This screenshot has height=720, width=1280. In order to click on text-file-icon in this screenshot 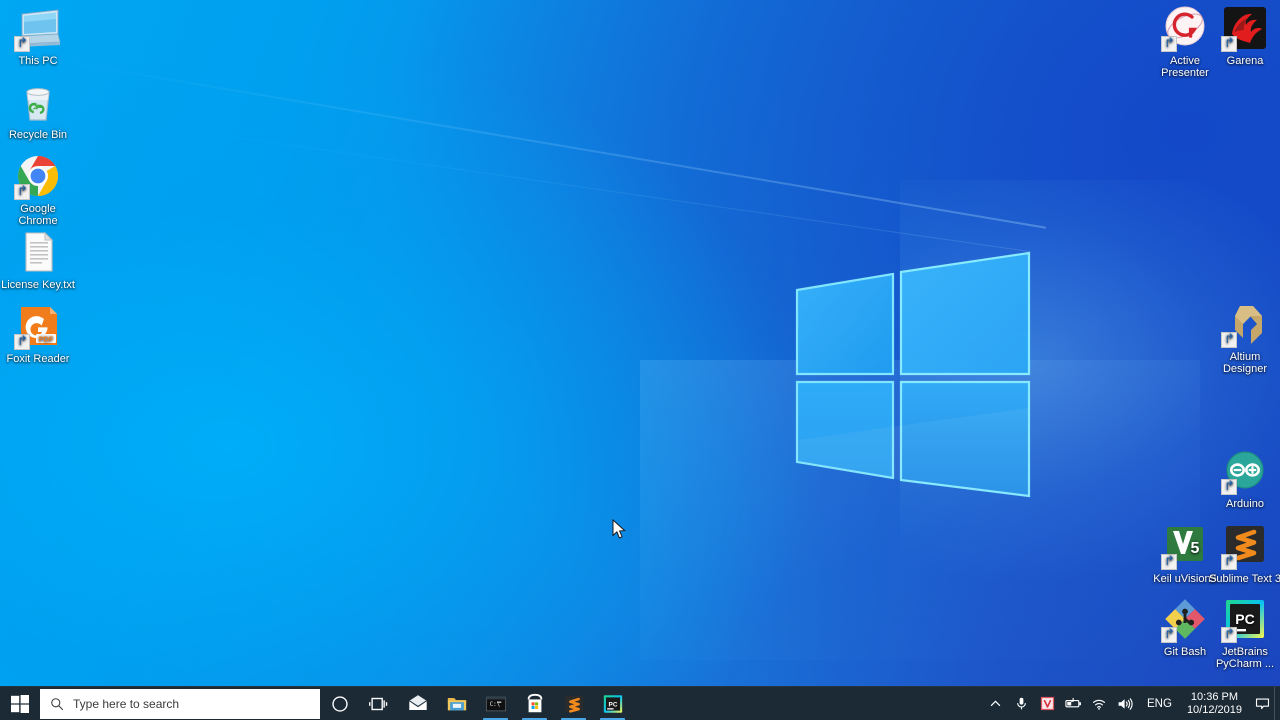, I will do `click(38, 252)`.